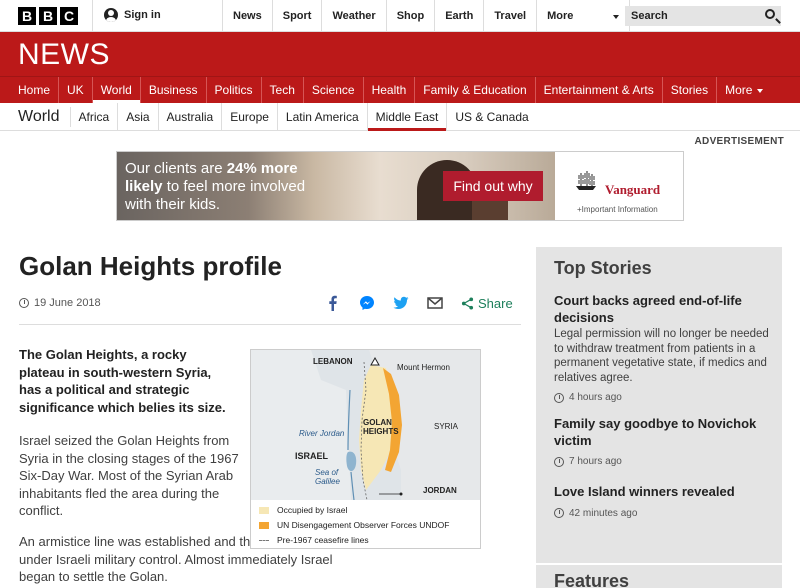 The image size is (800, 588). Describe the element at coordinates (661, 432) in the screenshot. I see `top-story-title: Family say goodbye to Novichok victim` at that location.